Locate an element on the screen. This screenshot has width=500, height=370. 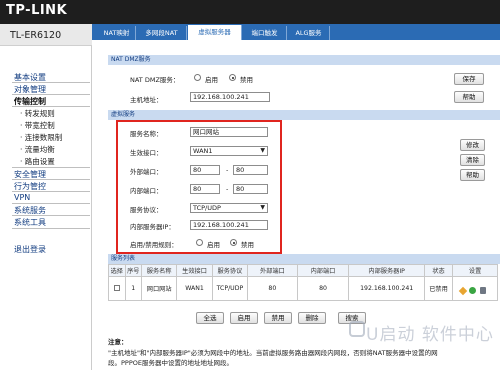
dmz-enable-radio is located at coordinates (197, 77).